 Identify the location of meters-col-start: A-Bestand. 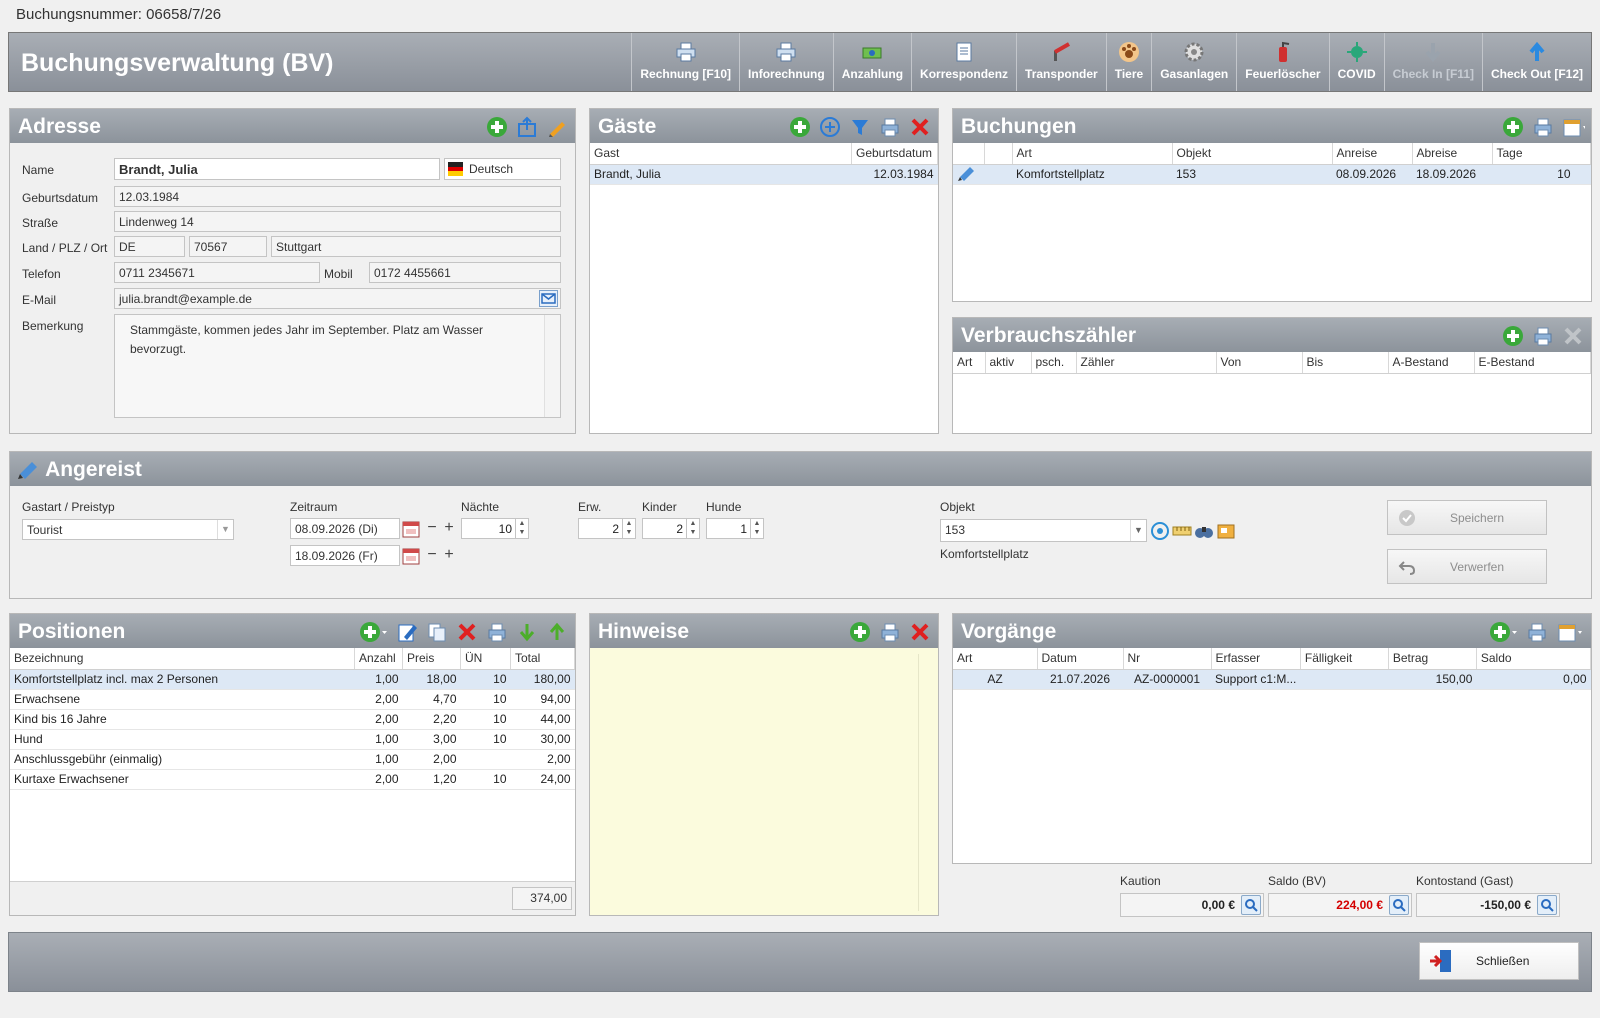
(1431, 363).